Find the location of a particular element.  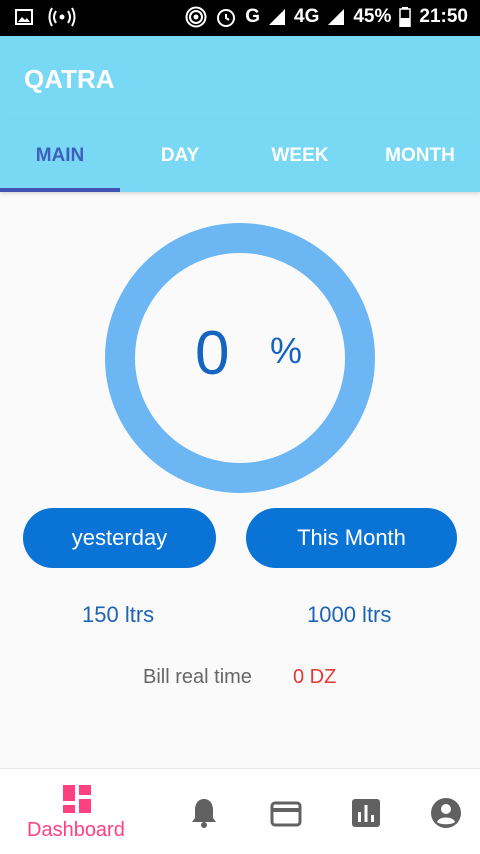

nav-account is located at coordinates (446, 811).